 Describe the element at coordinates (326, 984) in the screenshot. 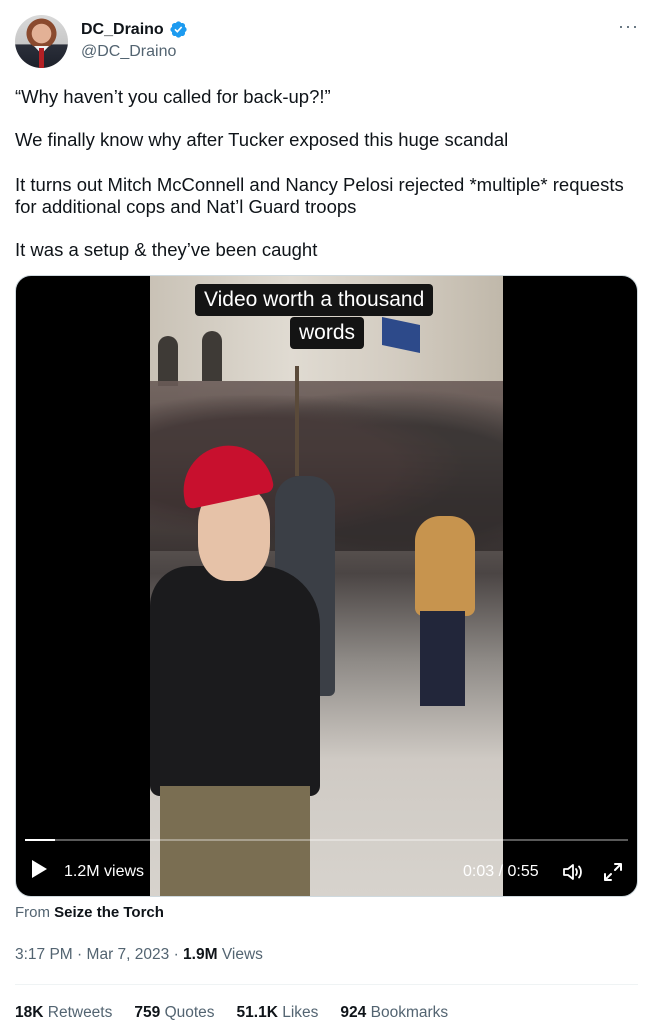

I see `divider` at that location.